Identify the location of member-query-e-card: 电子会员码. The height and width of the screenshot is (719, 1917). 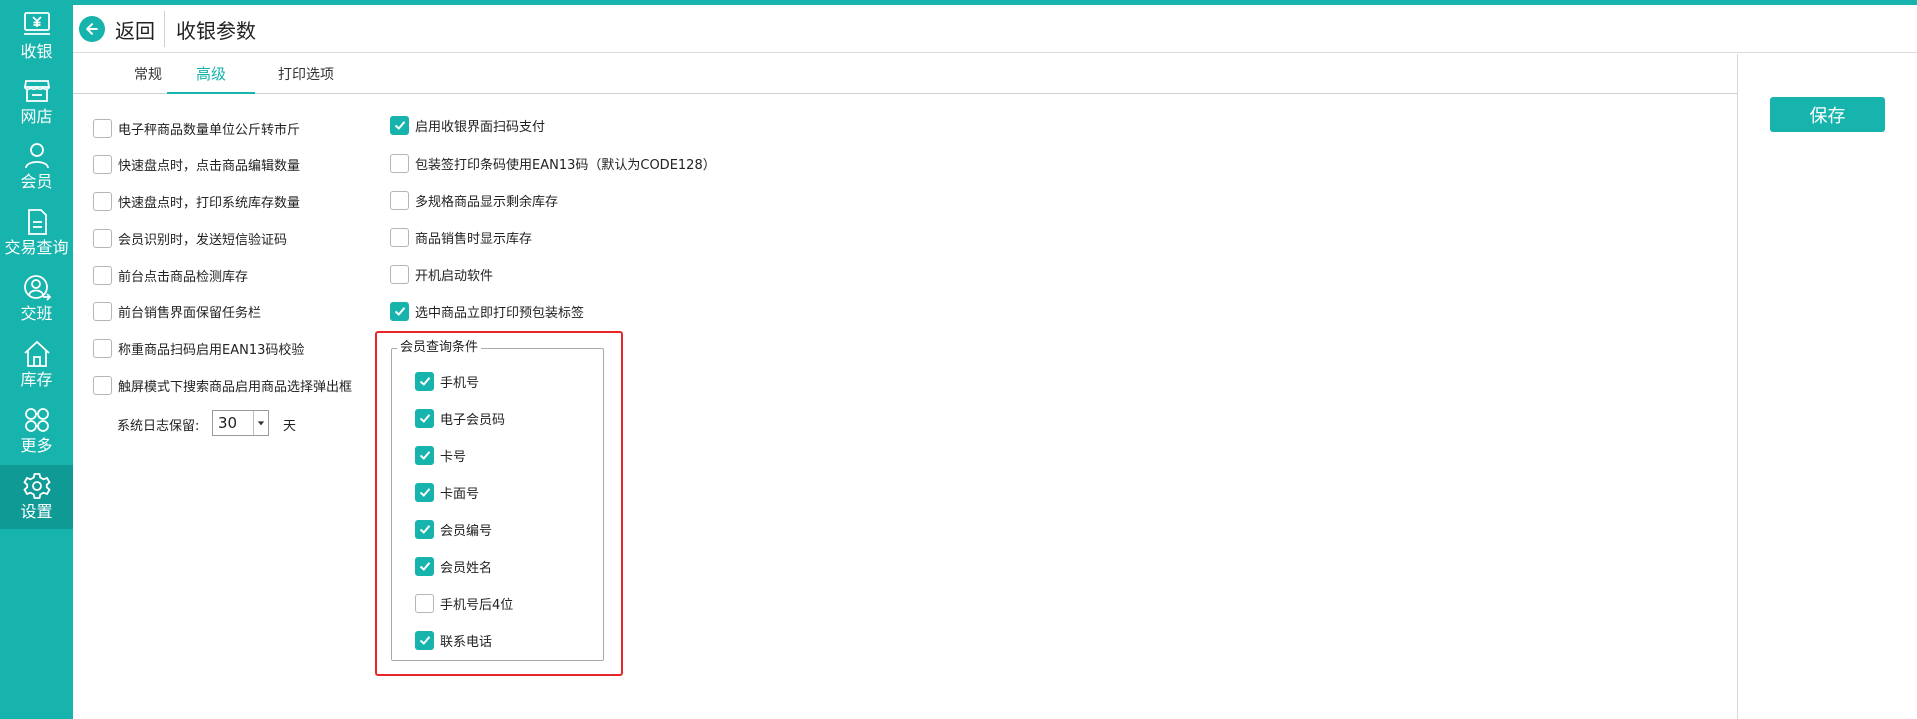
(460, 418).